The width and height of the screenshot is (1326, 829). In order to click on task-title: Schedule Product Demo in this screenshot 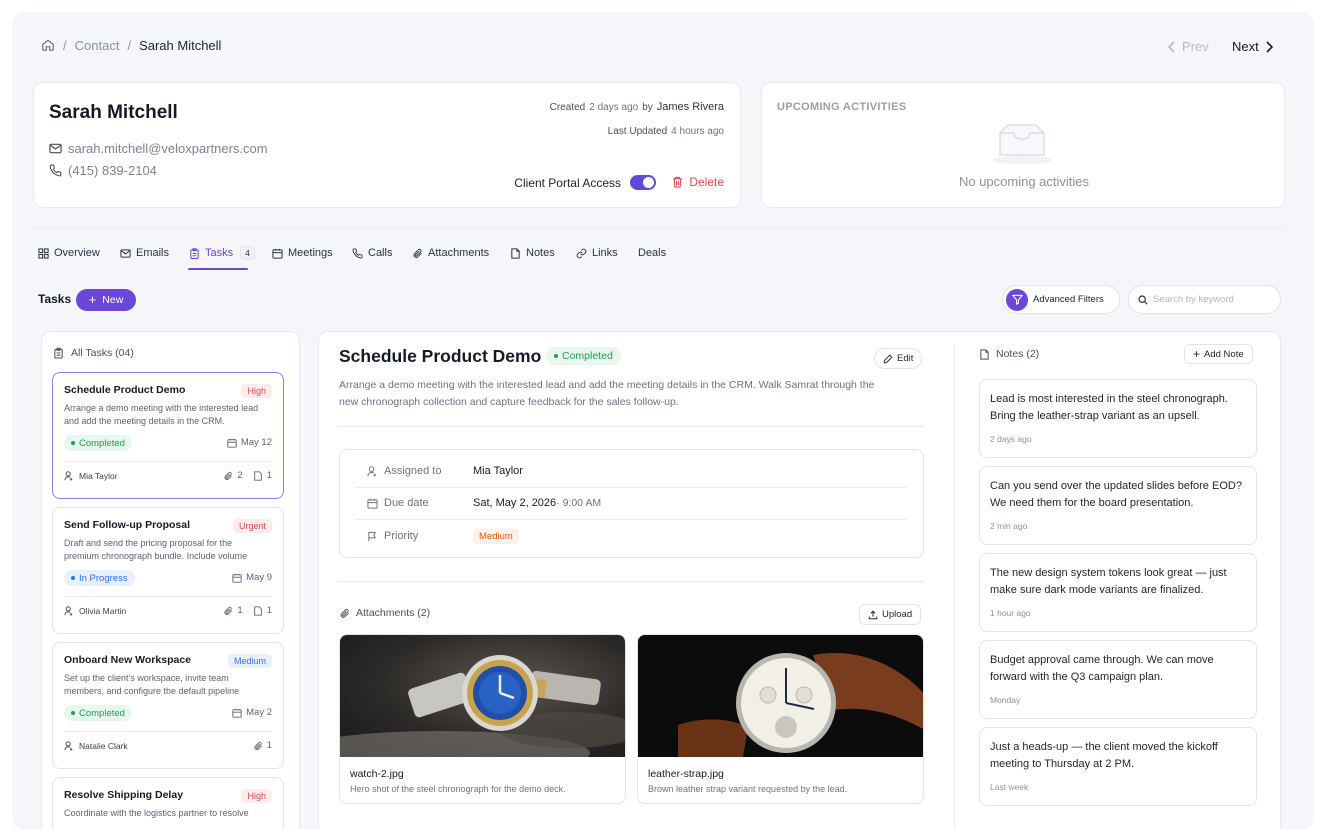, I will do `click(125, 390)`.